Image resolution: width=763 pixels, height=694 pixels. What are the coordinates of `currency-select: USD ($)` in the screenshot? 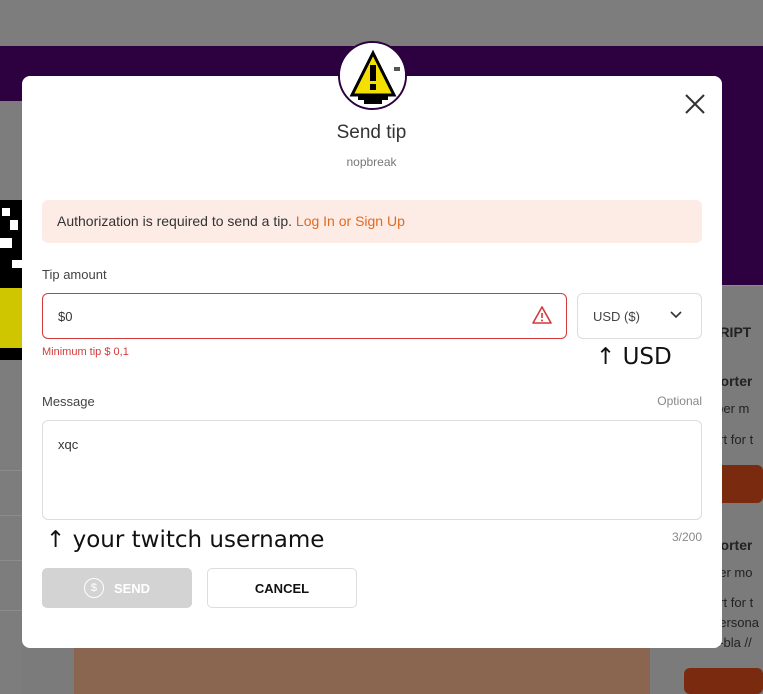 It's located at (639, 316).